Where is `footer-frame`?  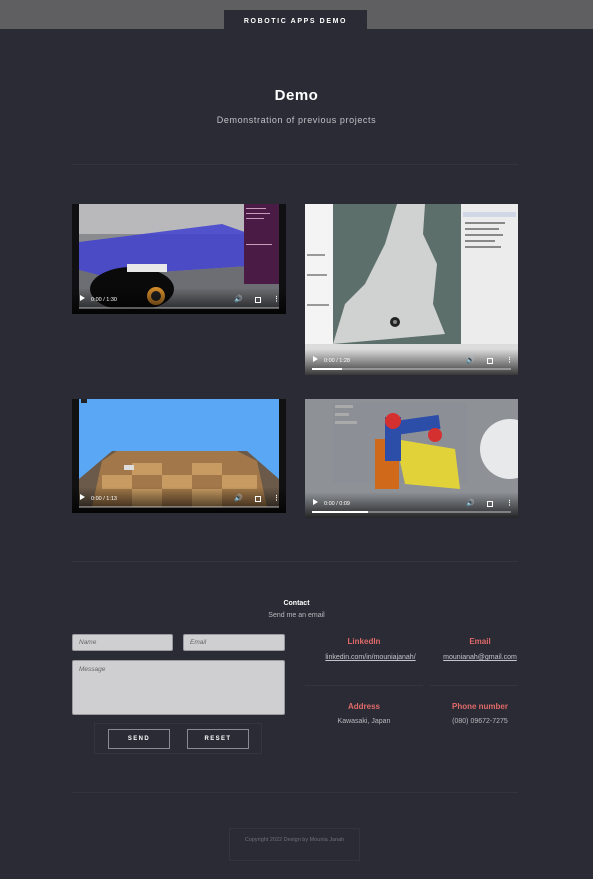 footer-frame is located at coordinates (294, 844).